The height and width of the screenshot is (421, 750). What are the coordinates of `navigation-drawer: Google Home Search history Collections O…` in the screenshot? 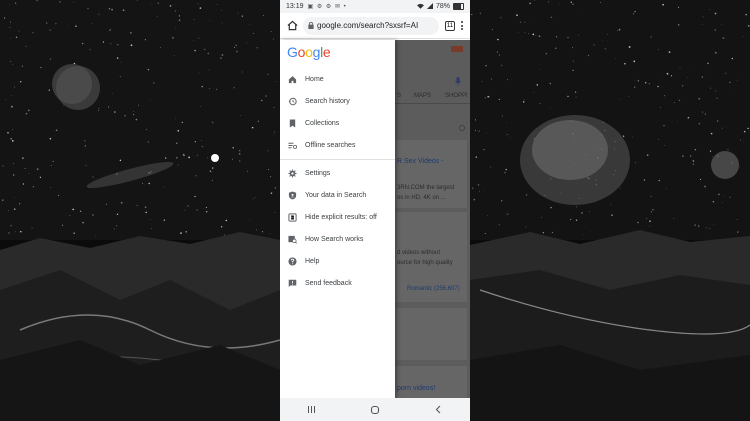 It's located at (337, 219).